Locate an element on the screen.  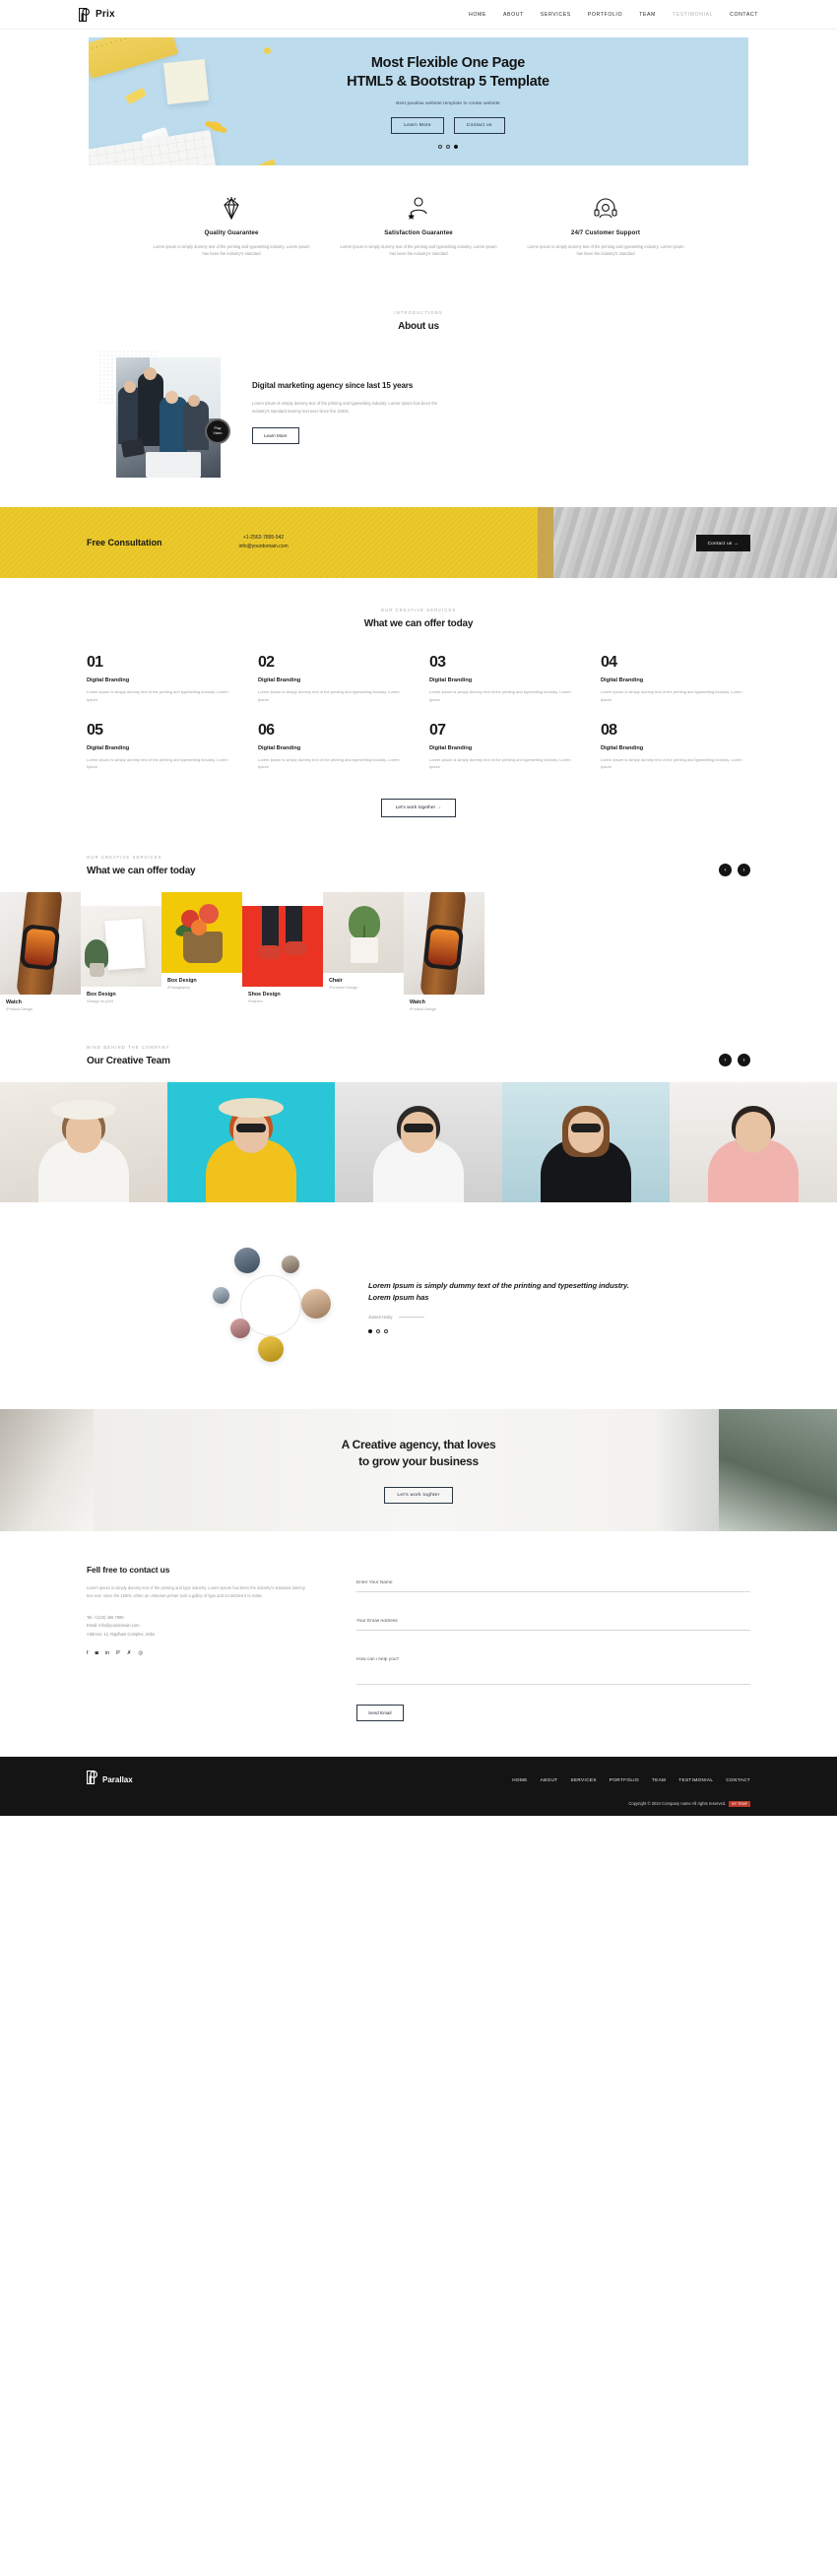
portfolio-item: Shoe Design /Fashion is located at coordinates (282, 947).